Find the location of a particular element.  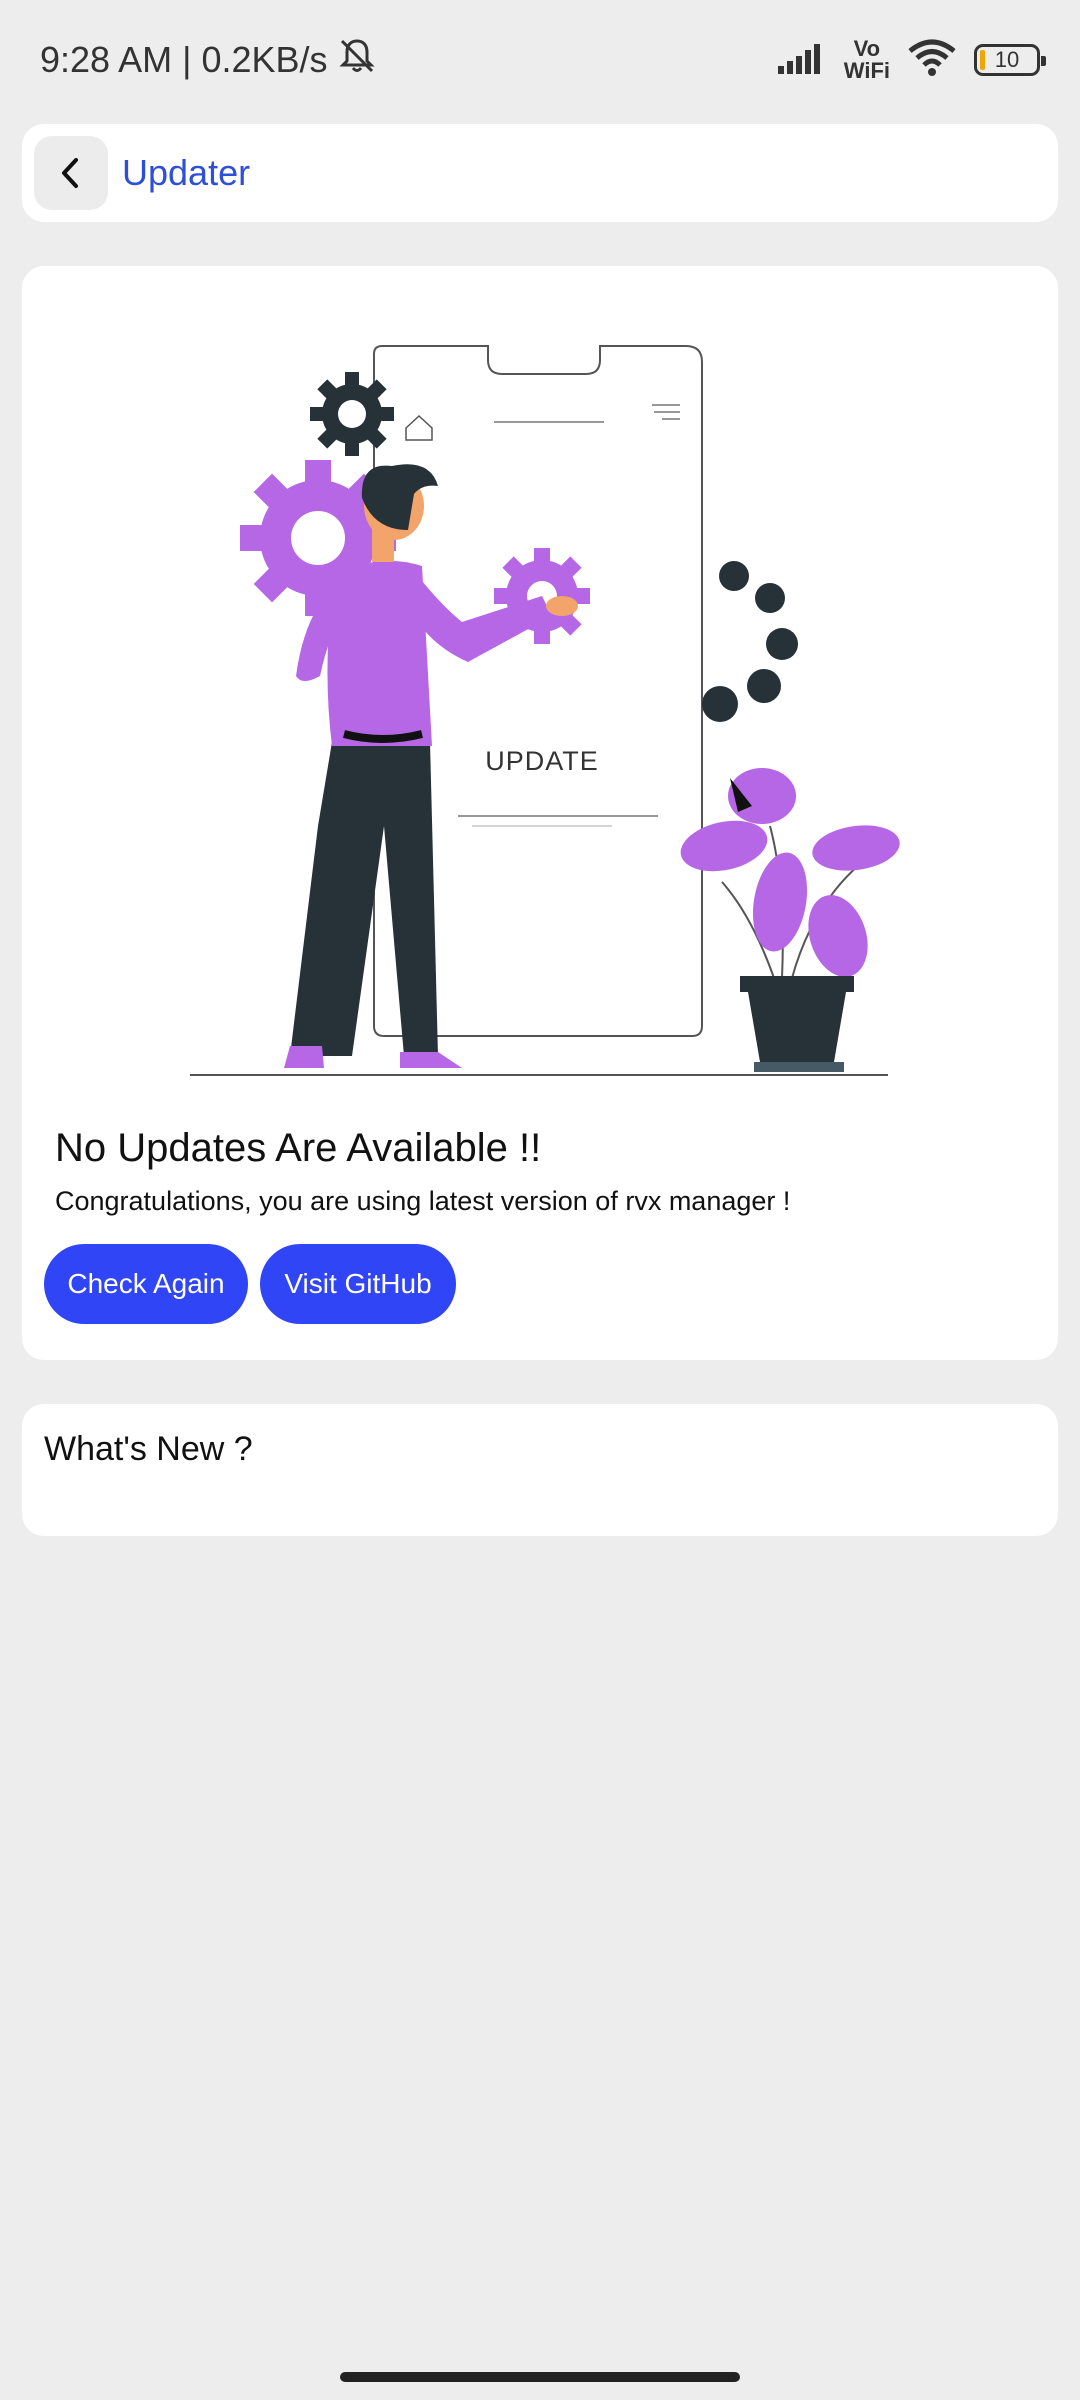

chevron-left-icon is located at coordinates (70, 173).